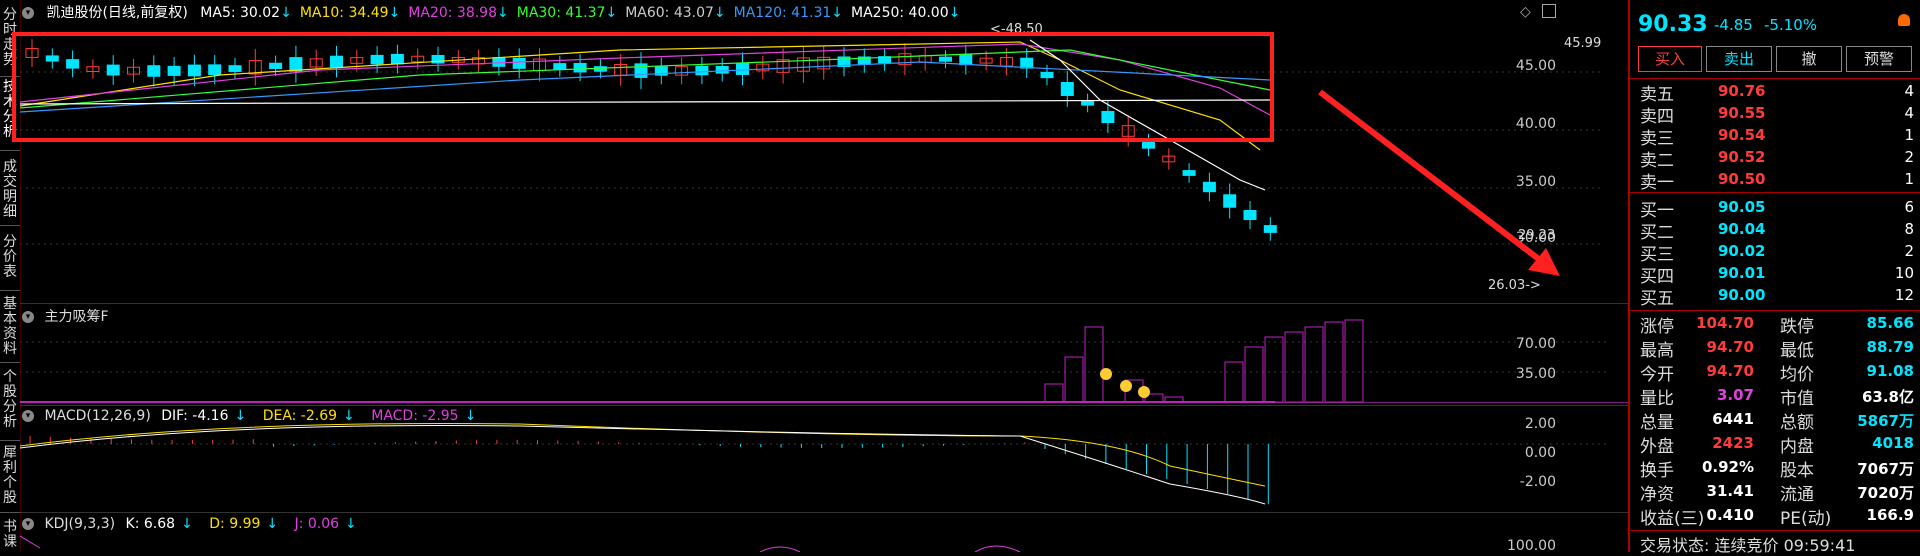 The height and width of the screenshot is (556, 1920). I want to click on stat-value: 166.9, so click(1890, 515).